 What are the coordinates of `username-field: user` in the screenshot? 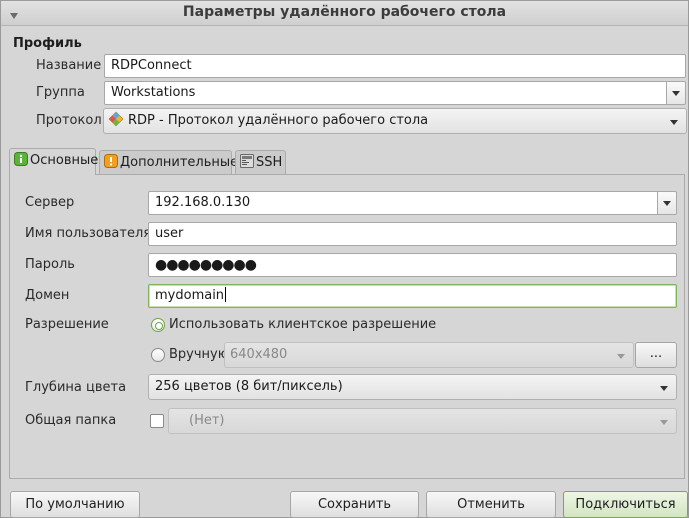 It's located at (412, 234).